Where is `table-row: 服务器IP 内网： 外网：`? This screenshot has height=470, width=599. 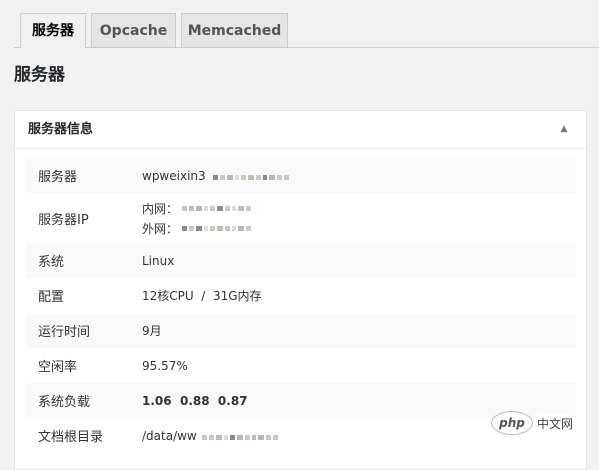
table-row: 服务器IP 内网： 外网： is located at coordinates (301, 218).